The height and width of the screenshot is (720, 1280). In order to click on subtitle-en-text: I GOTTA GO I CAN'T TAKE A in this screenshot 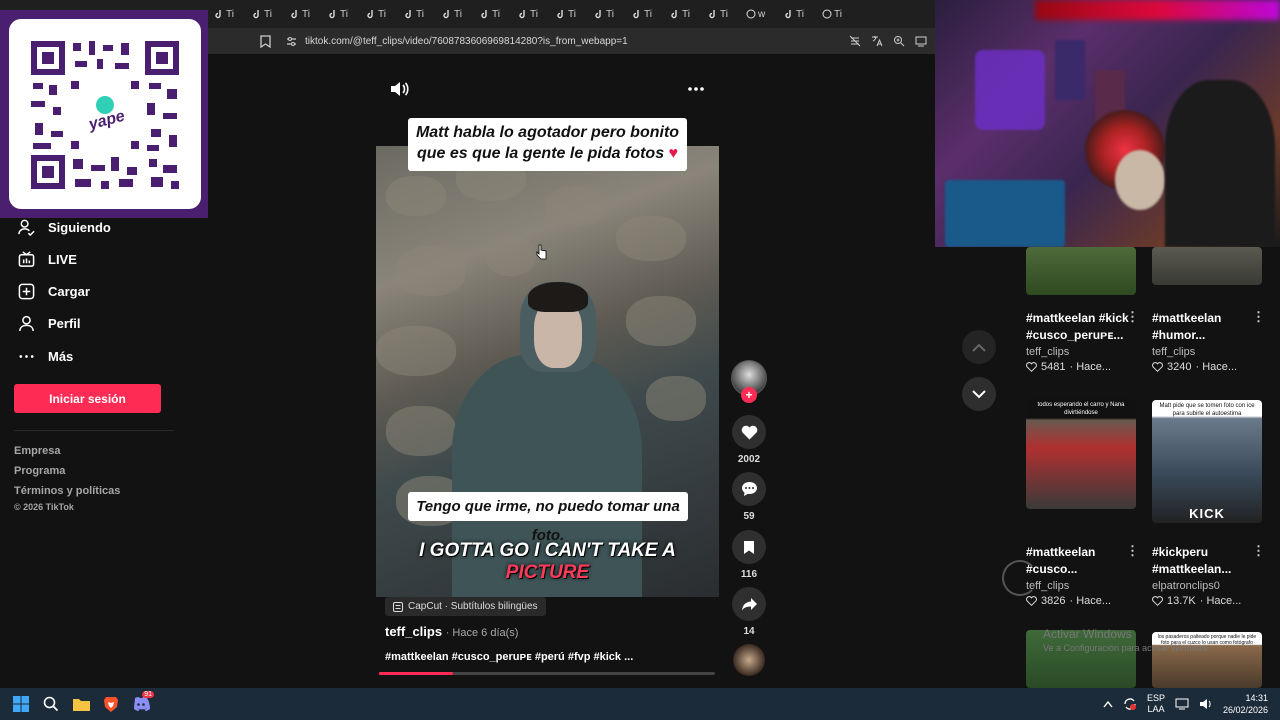, I will do `click(547, 550)`.